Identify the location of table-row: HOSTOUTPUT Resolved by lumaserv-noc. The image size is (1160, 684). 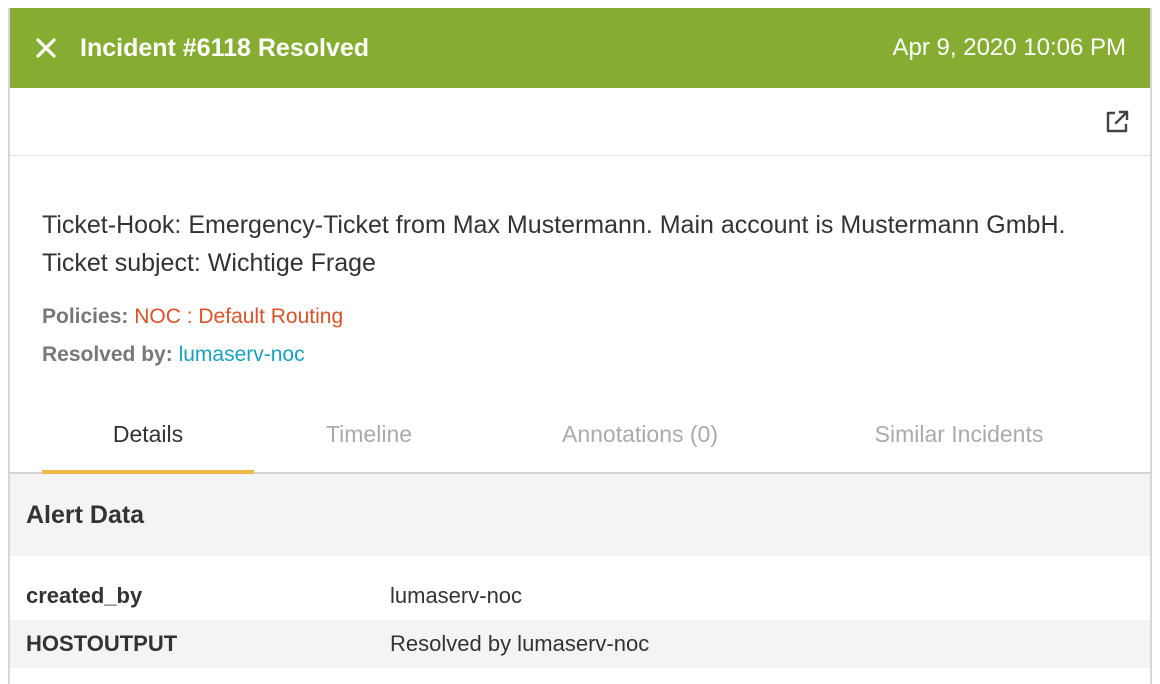
(580, 644).